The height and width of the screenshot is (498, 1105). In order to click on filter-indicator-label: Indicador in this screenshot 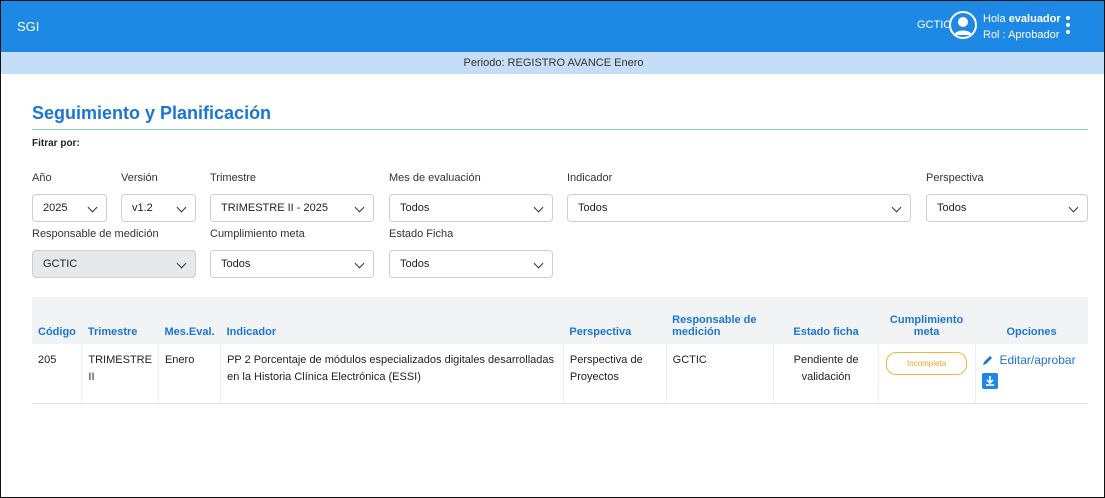, I will do `click(590, 178)`.